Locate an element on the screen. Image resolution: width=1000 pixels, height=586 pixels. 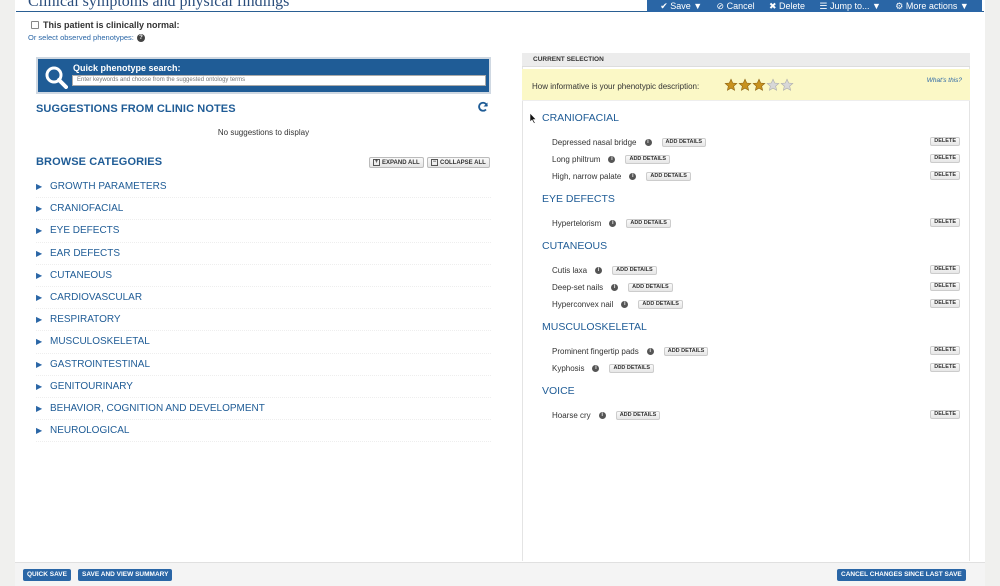
category-eye-defects: ▶ EYE DEFECTS is located at coordinates (263, 231).